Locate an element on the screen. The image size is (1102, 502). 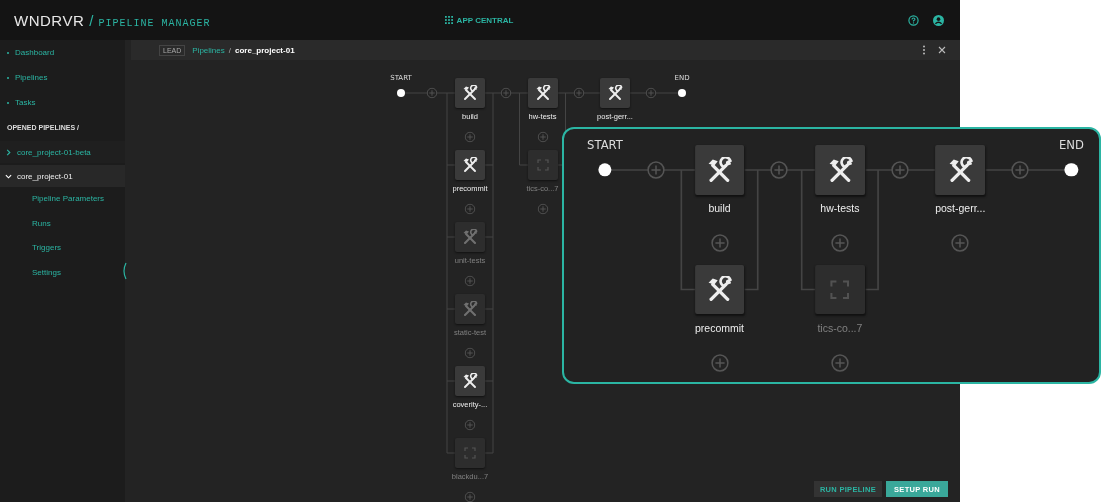
pipeline-subitem: Settings is located at coordinates (62, 272).